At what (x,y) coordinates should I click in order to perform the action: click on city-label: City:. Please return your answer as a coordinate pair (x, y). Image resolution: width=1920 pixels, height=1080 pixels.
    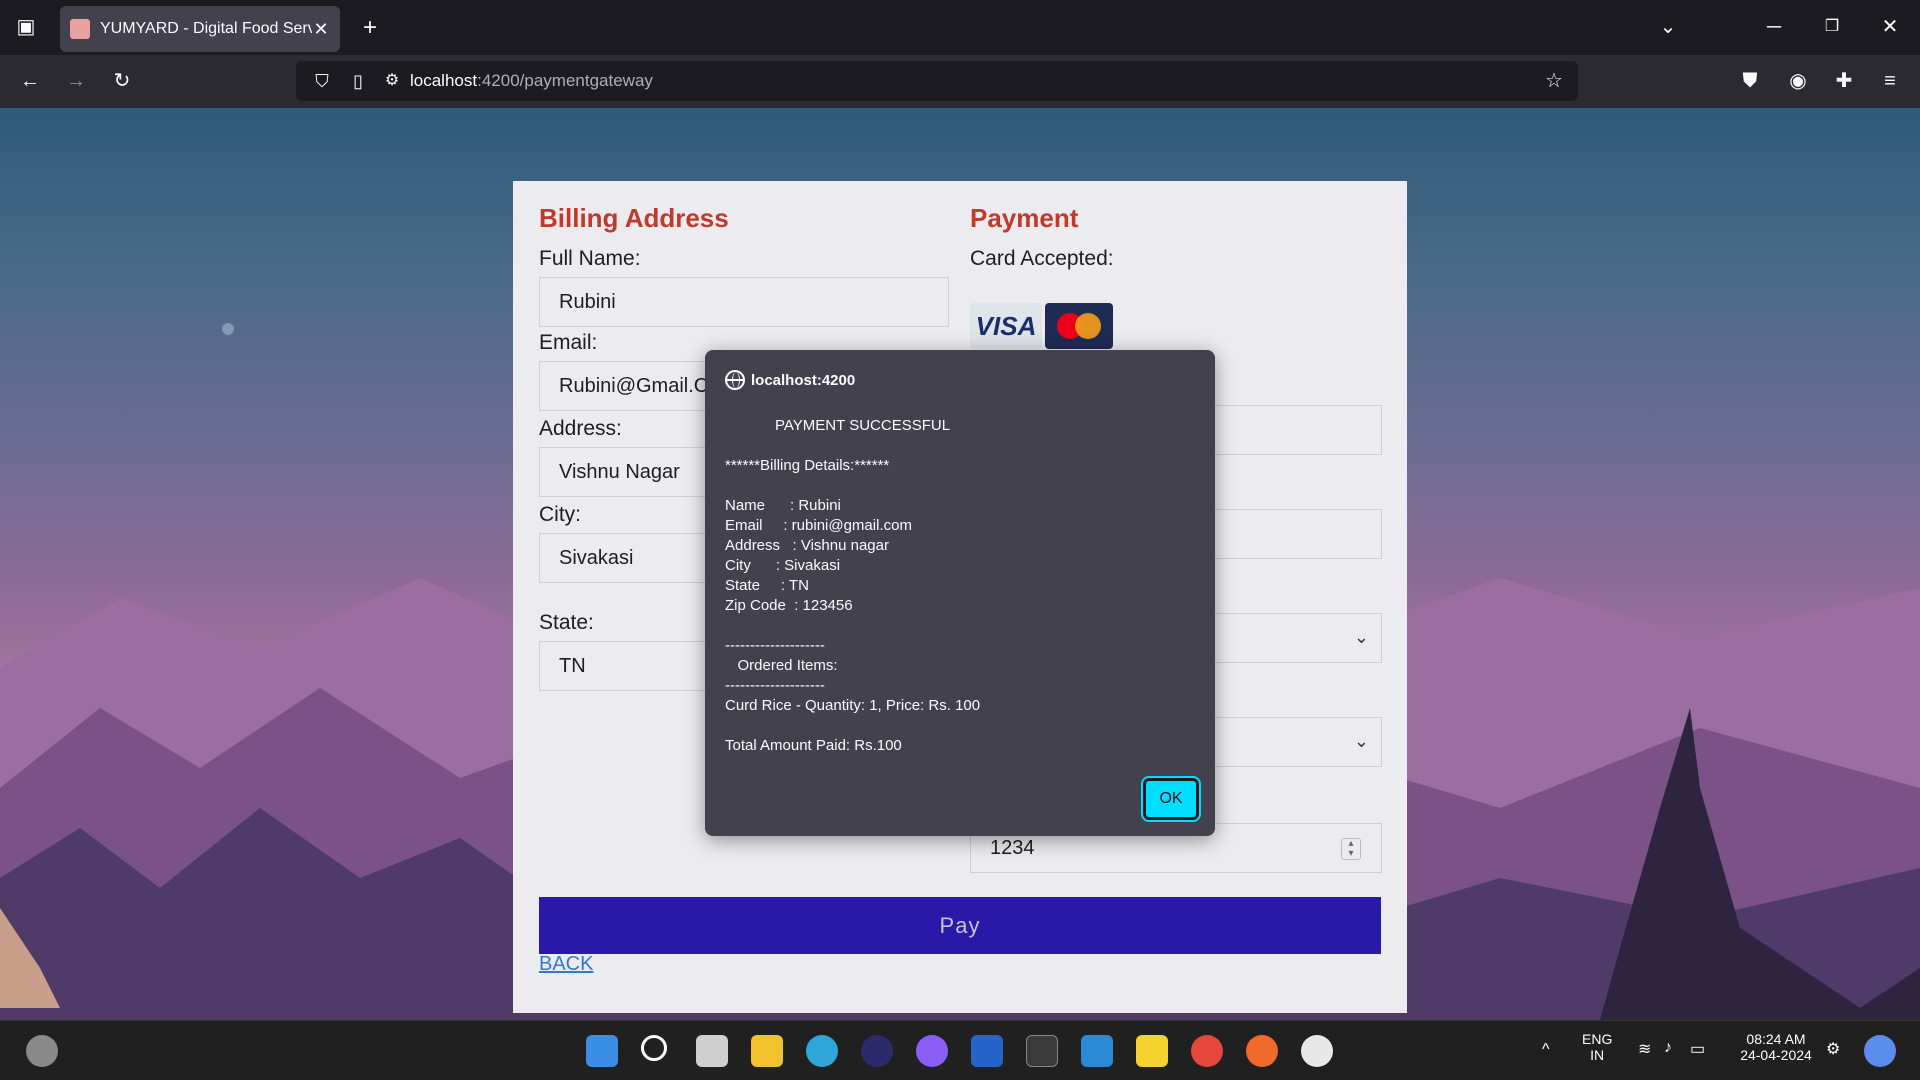
    Looking at the image, I should click on (560, 514).